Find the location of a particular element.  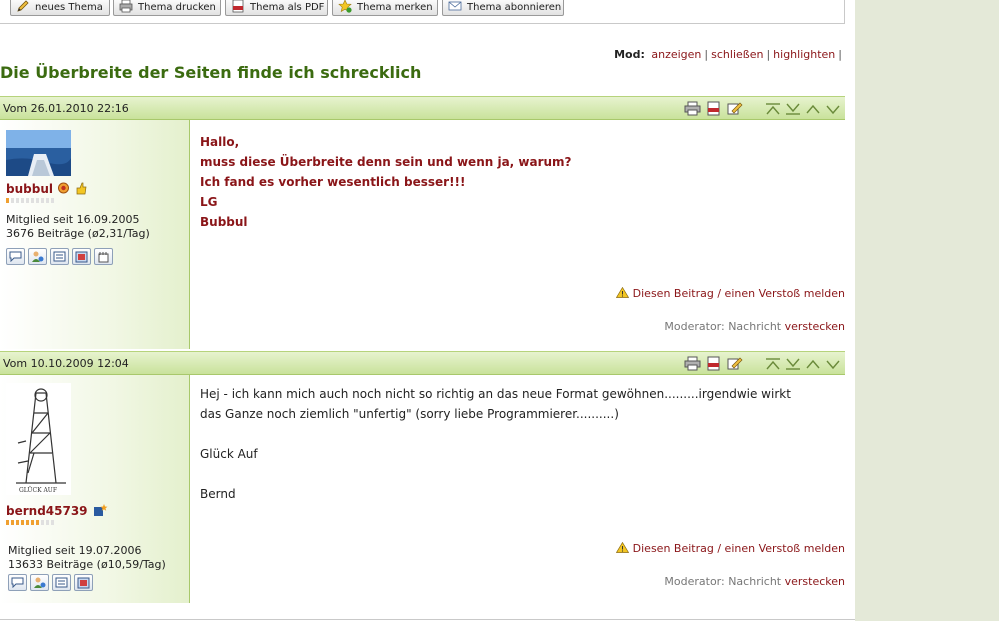

rank-bar is located at coordinates (30, 200).